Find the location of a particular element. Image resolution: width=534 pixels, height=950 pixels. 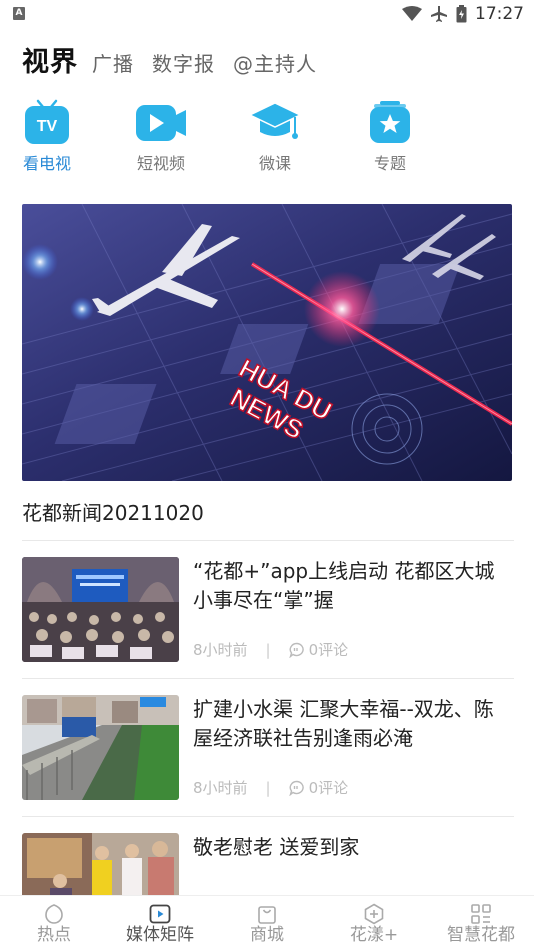

clock: 17:27 is located at coordinates (499, 14).